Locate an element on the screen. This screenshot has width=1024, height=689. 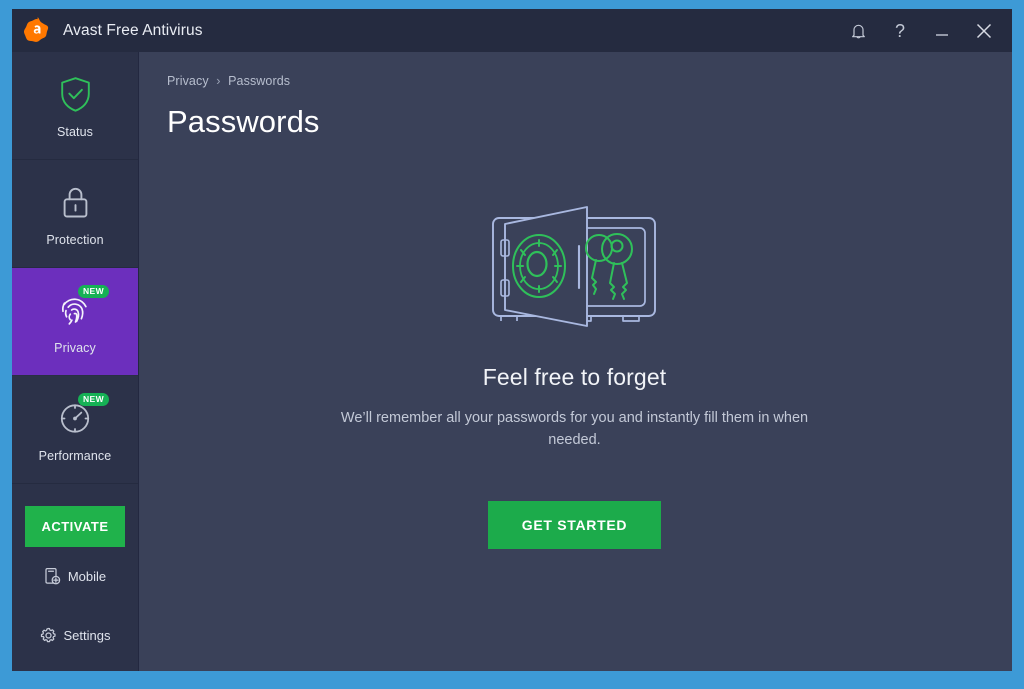
sidebar-item-label: Settings is located at coordinates (87, 635).